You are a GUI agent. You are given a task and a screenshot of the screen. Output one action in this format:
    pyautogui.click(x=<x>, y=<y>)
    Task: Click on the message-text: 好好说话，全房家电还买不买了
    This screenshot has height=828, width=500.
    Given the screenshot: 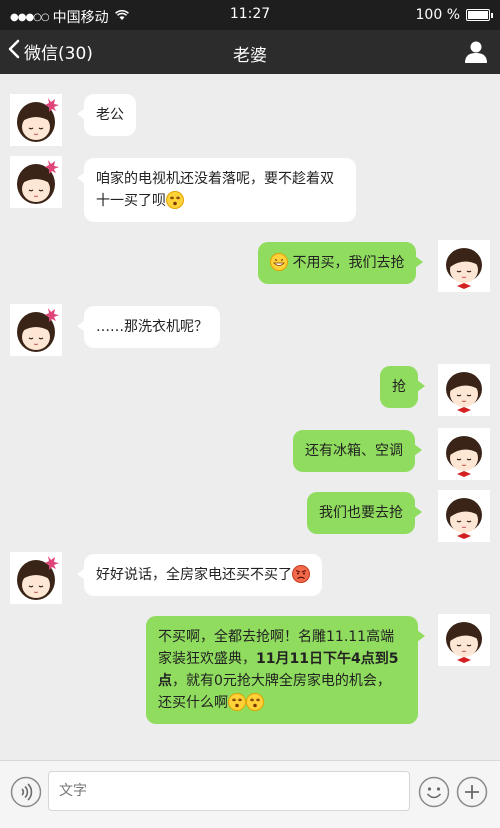 What is the action you would take?
    pyautogui.click(x=194, y=575)
    